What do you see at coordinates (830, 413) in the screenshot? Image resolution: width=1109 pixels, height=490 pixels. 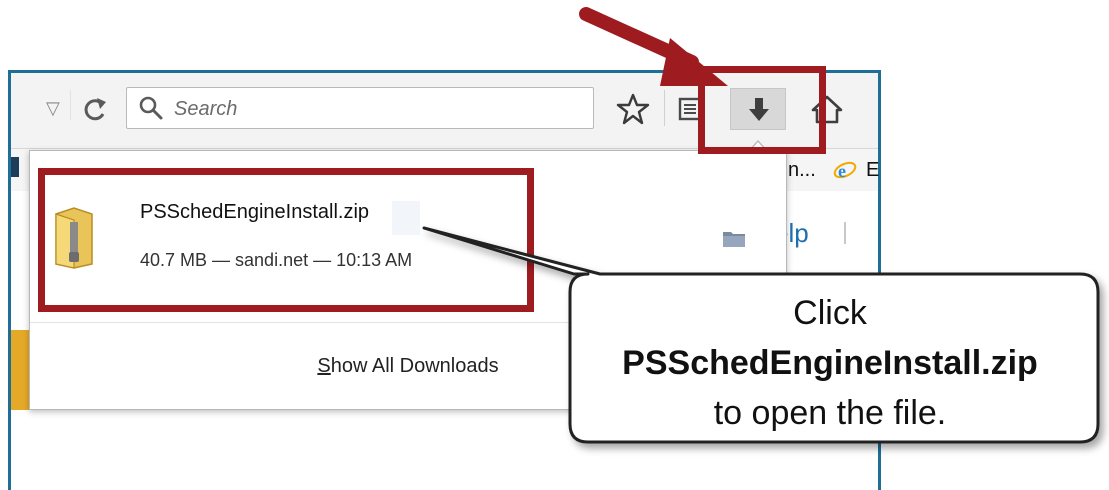 I see `callout-line-3: to open the file.` at bounding box center [830, 413].